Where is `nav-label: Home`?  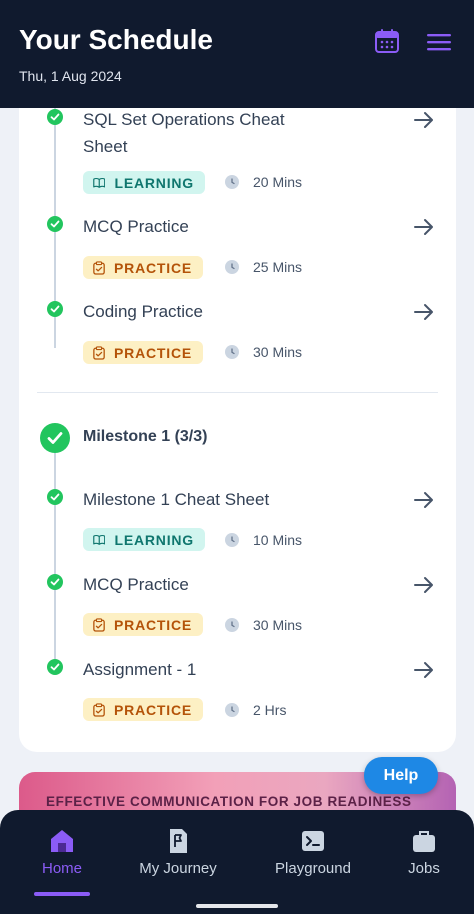
nav-label: Home is located at coordinates (61, 868).